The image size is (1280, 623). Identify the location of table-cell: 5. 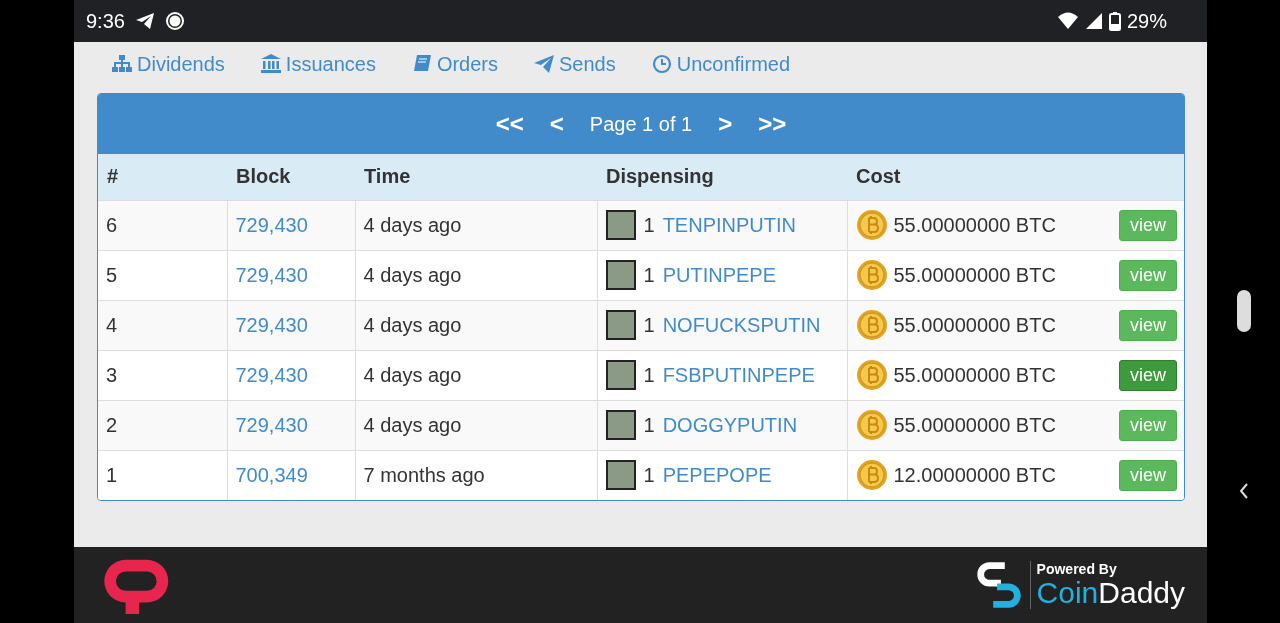
(162, 275).